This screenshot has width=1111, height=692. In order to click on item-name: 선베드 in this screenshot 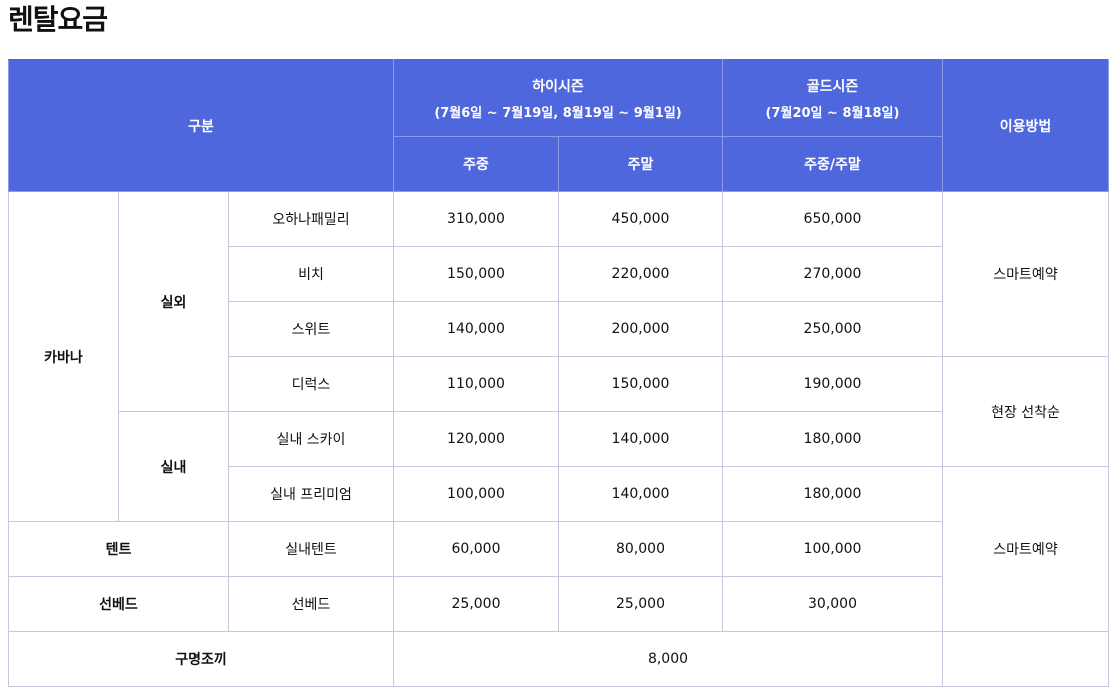, I will do `click(311, 604)`.